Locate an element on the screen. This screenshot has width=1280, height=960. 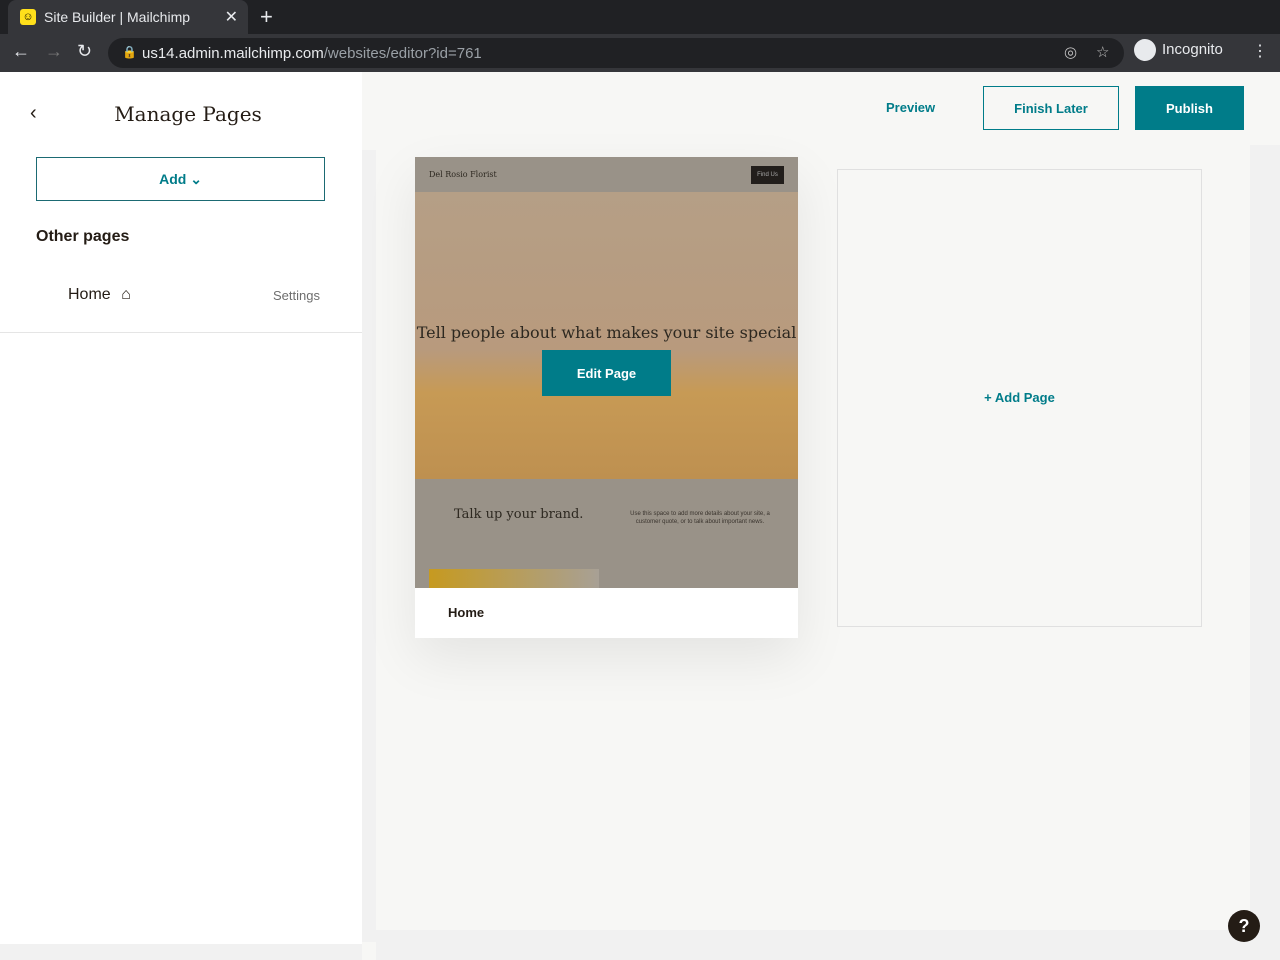
reload-icon: ↻ is located at coordinates (84, 51).